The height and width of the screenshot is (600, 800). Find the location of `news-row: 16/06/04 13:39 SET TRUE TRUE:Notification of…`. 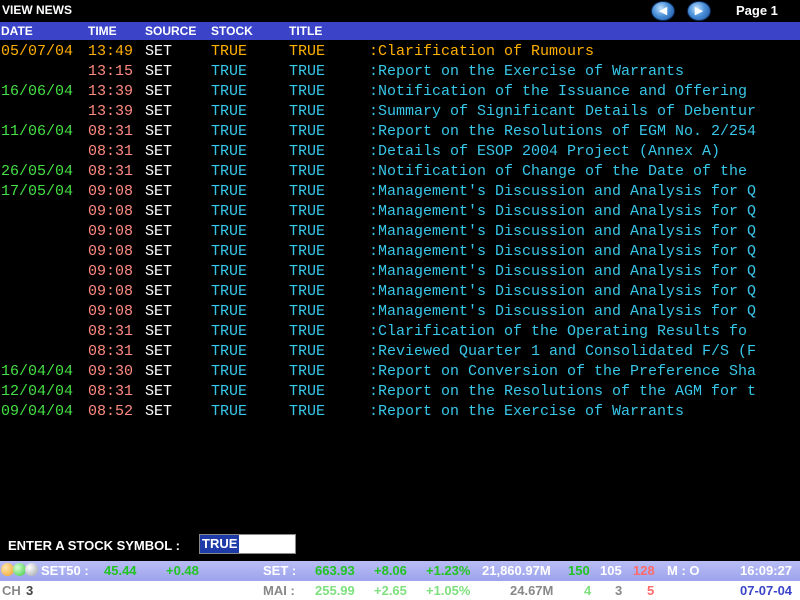

news-row: 16/06/04 13:39 SET TRUE TRUE:Notification of… is located at coordinates (400, 91).